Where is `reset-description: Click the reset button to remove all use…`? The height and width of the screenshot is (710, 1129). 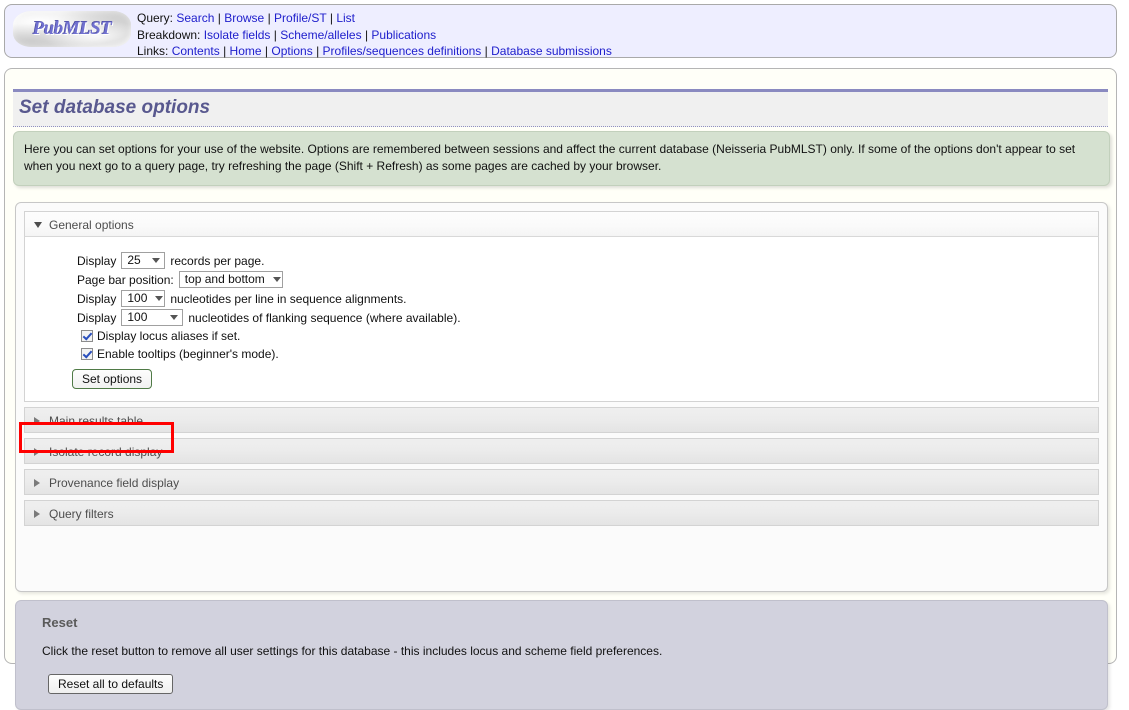
reset-description: Click the reset button to remove all use… is located at coordinates (352, 651).